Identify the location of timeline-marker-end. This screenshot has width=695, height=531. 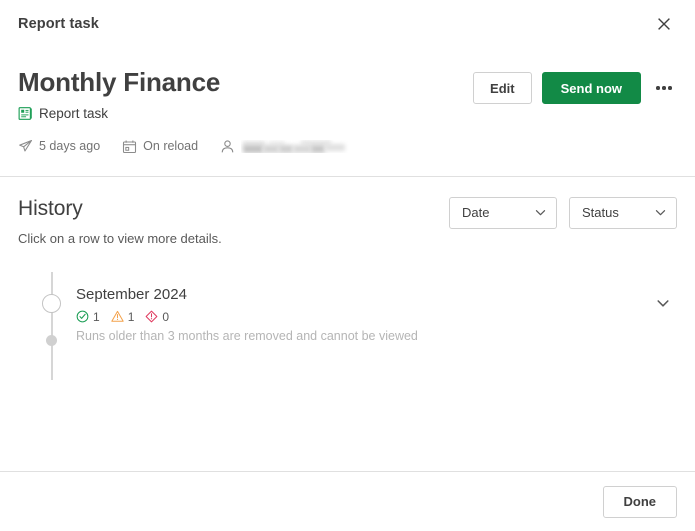
(51, 340).